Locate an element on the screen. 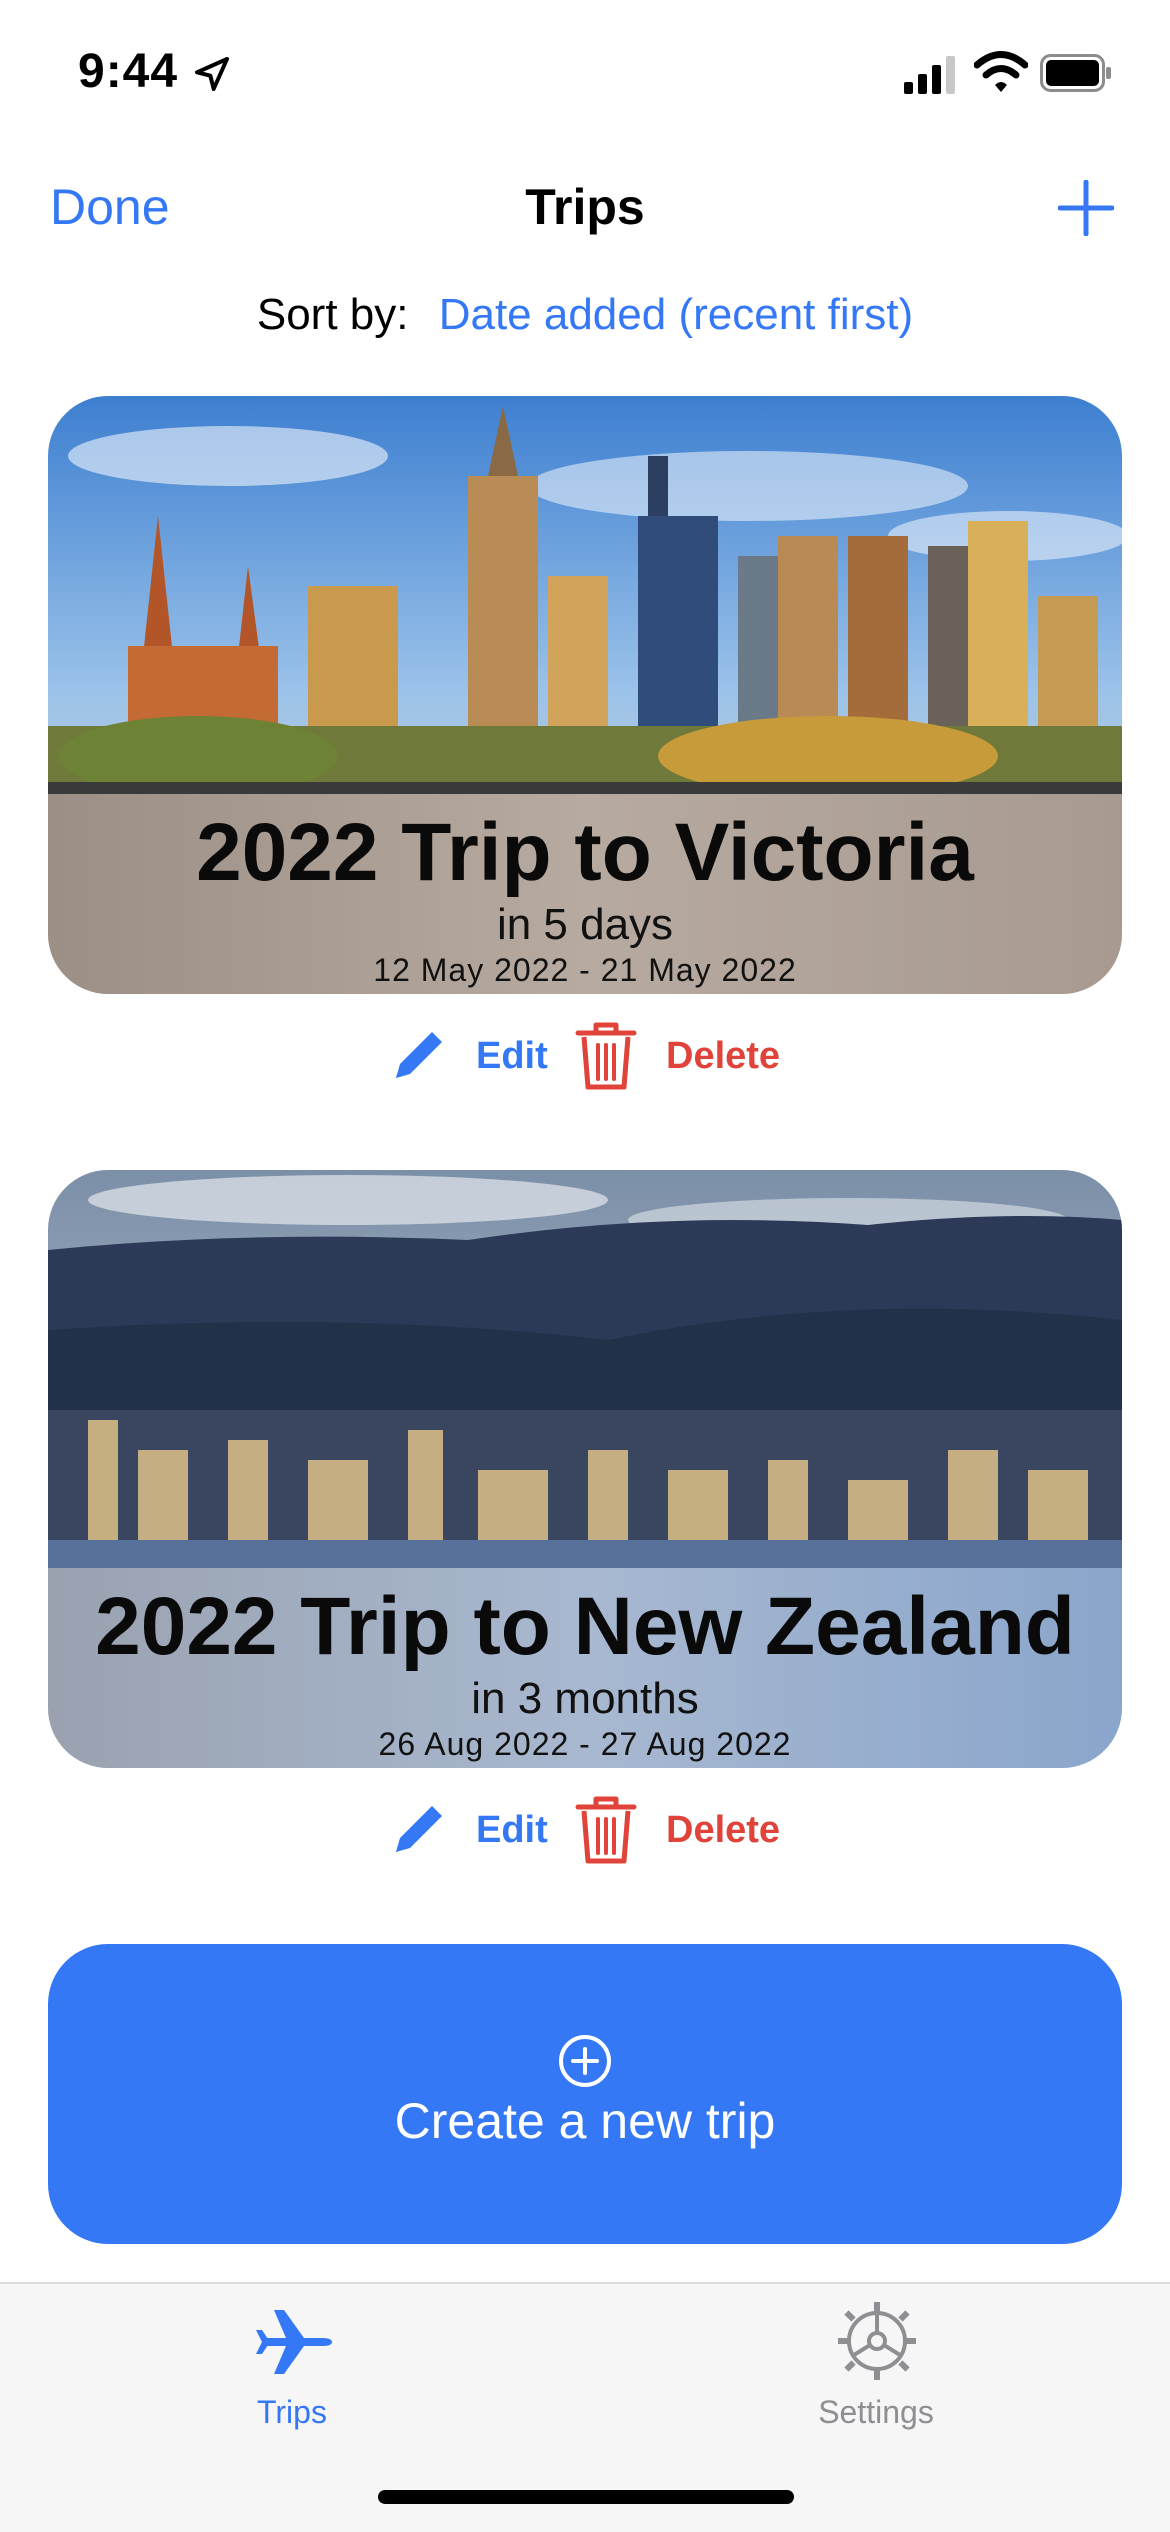 The width and height of the screenshot is (1170, 2532). sort-option-button: Date added (recent first) is located at coordinates (676, 314).